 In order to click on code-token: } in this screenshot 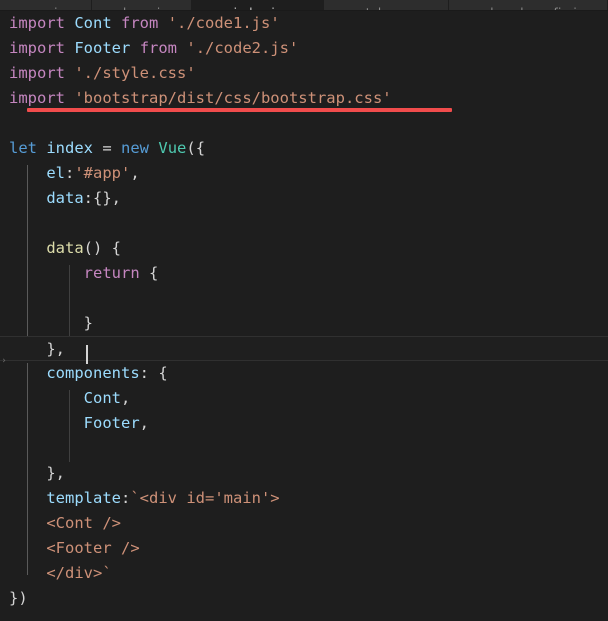, I will do `click(51, 323)`.